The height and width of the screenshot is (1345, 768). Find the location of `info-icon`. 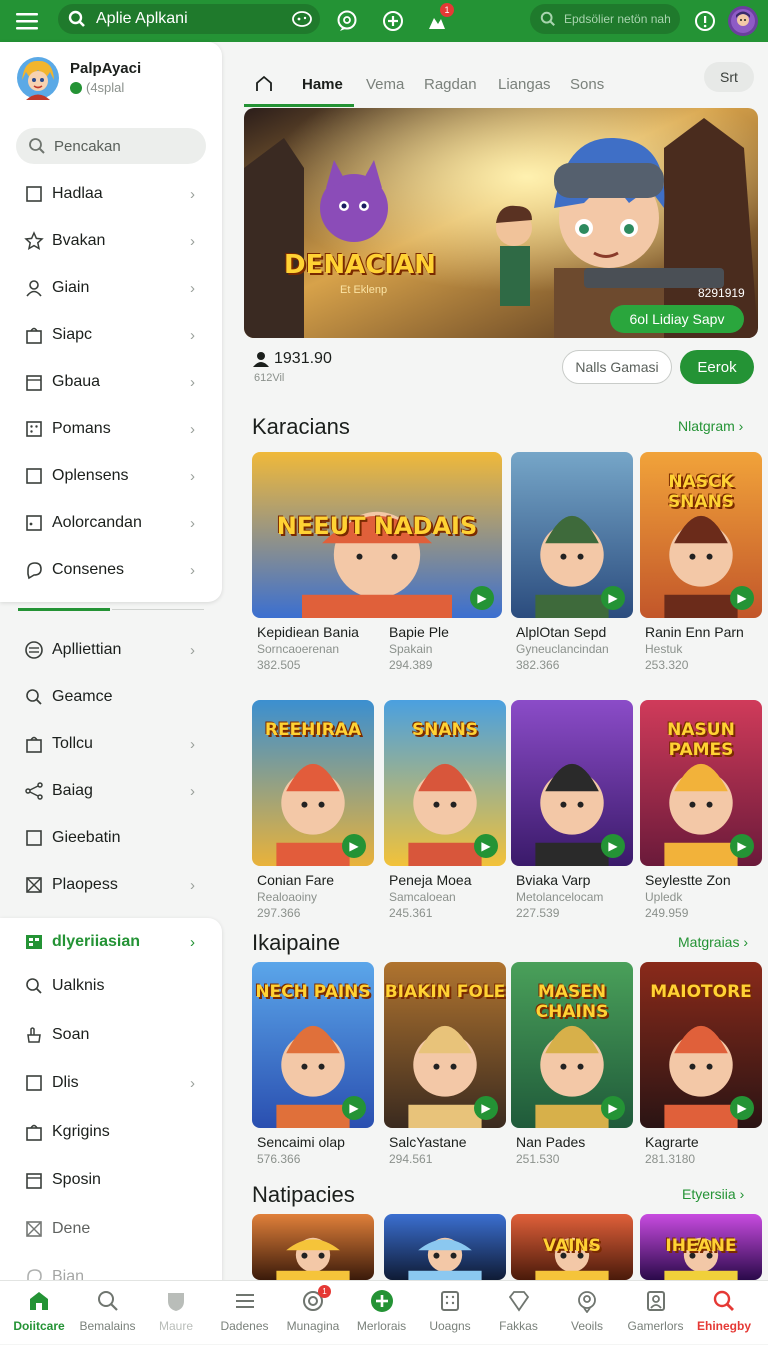

info-icon is located at coordinates (705, 21).